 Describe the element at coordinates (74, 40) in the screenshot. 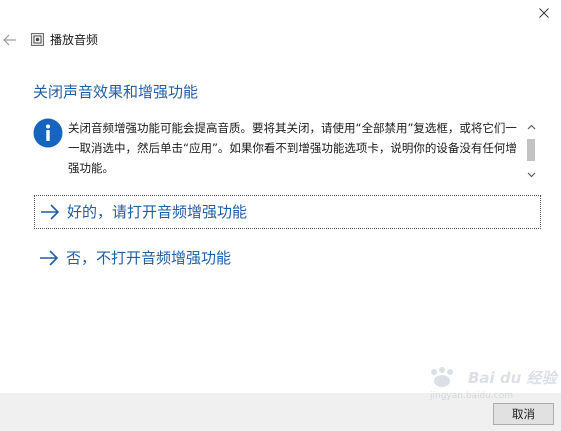

I see `window-title: 播放音频` at that location.